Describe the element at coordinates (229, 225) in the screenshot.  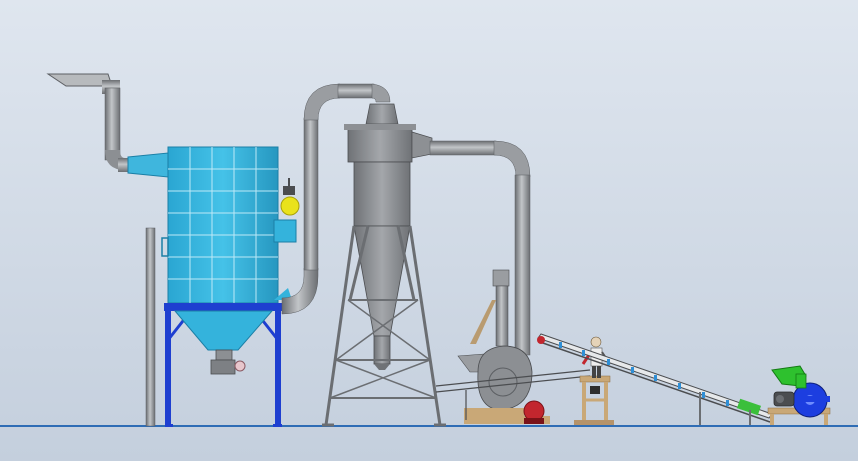
I see `bag-filter-dust-collector` at that location.